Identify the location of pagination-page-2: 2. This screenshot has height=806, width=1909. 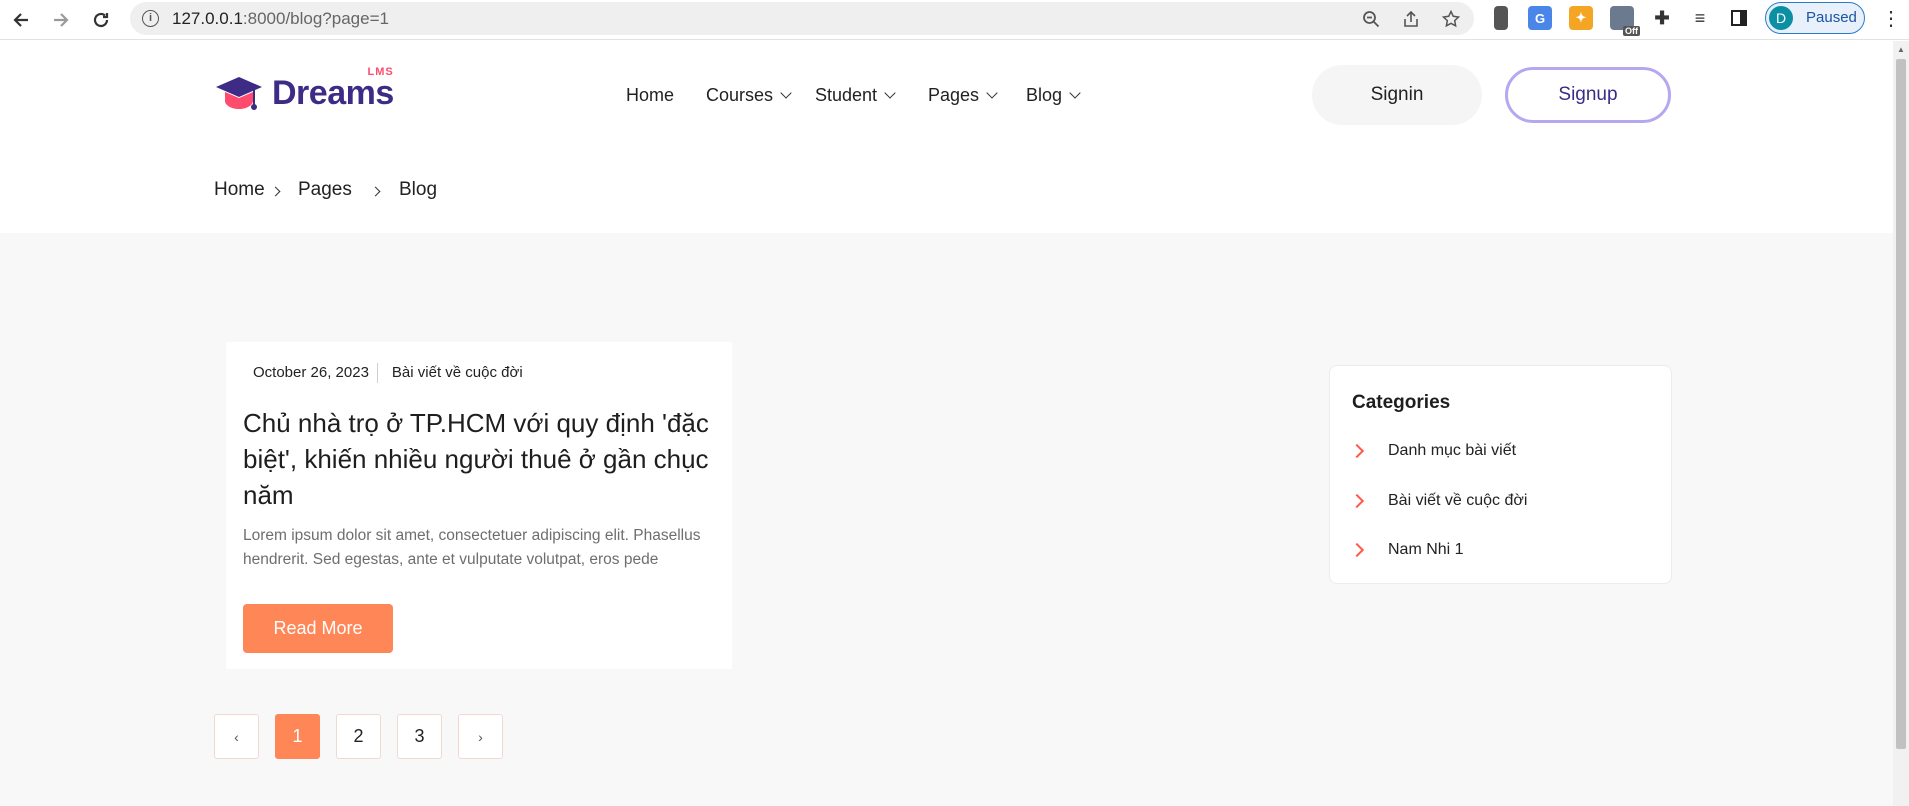
(358, 736).